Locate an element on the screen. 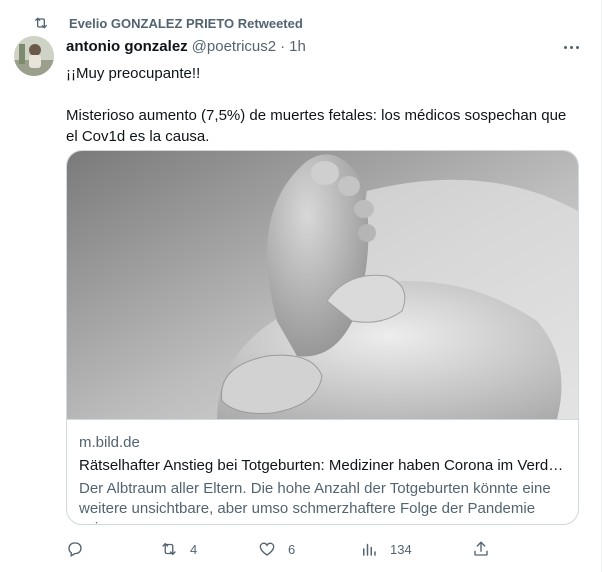 This screenshot has height=572, width=602. tweet-header: antonio gonzalez @poetricus2 · 1h is located at coordinates (186, 46).